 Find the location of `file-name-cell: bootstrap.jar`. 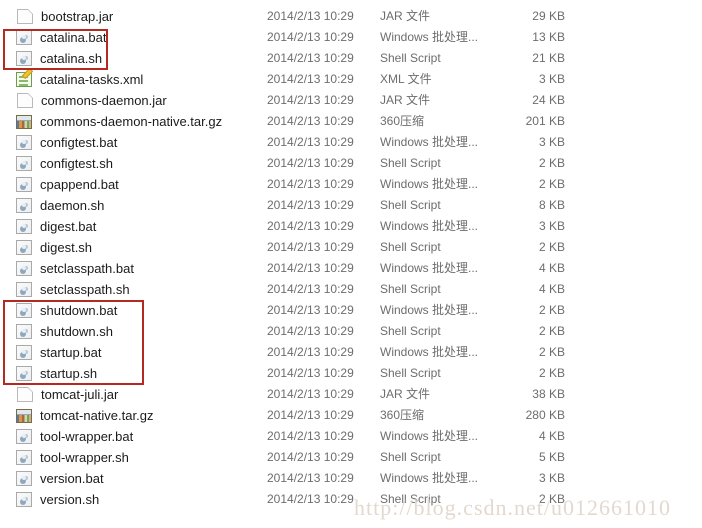

file-name-cell: bootstrap.jar is located at coordinates (64, 16).